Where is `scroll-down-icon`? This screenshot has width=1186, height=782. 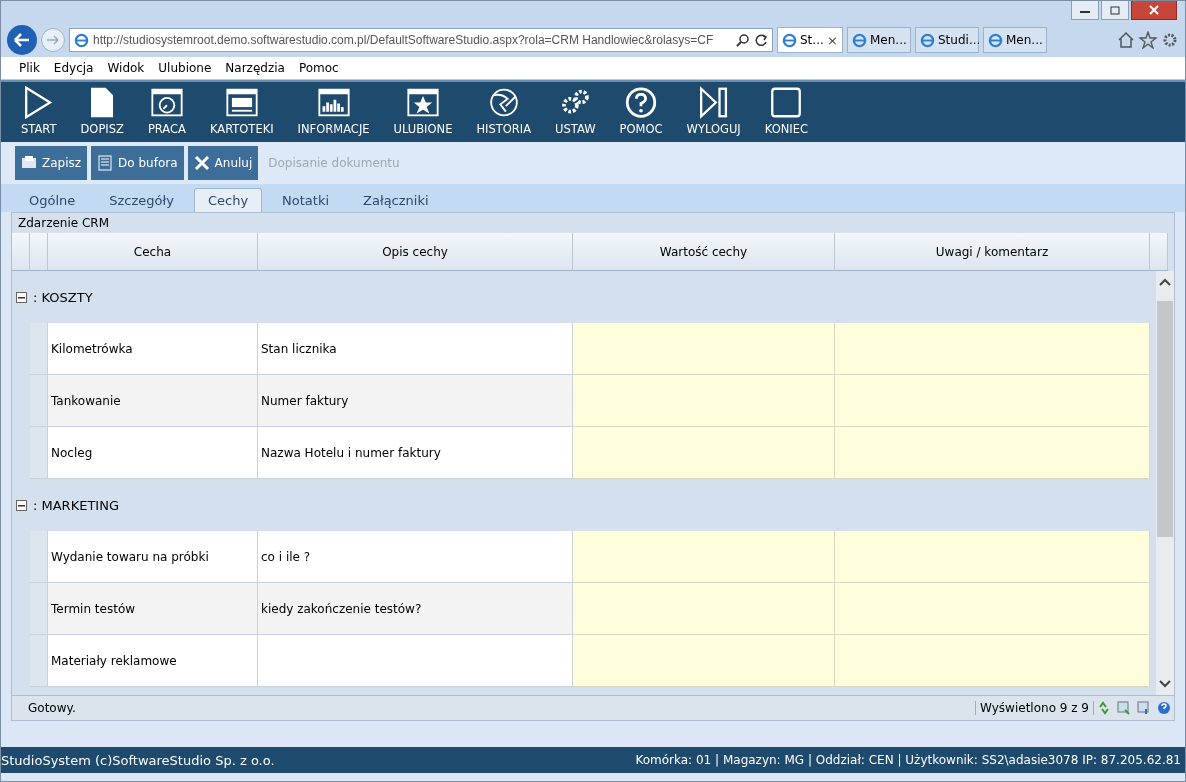 scroll-down-icon is located at coordinates (1165, 684).